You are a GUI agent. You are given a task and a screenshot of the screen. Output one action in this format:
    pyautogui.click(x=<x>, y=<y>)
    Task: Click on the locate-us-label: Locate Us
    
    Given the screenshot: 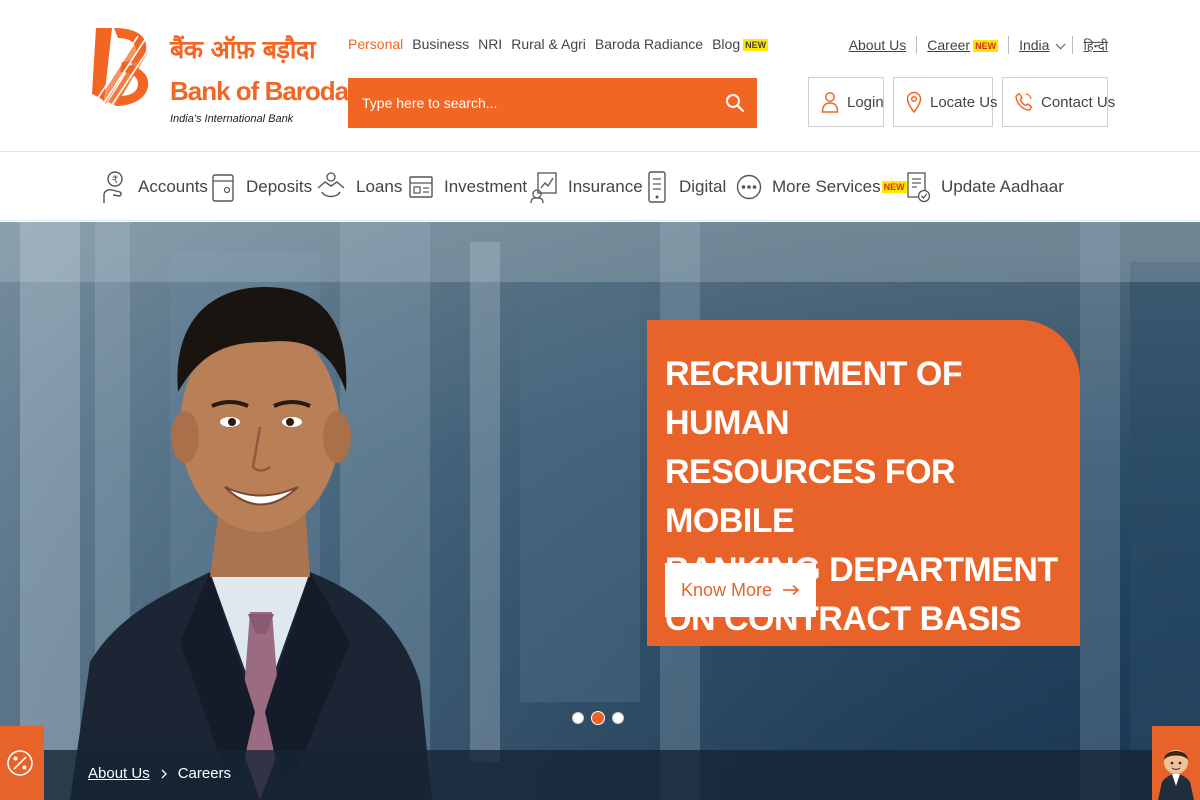 What is the action you would take?
    pyautogui.click(x=964, y=102)
    